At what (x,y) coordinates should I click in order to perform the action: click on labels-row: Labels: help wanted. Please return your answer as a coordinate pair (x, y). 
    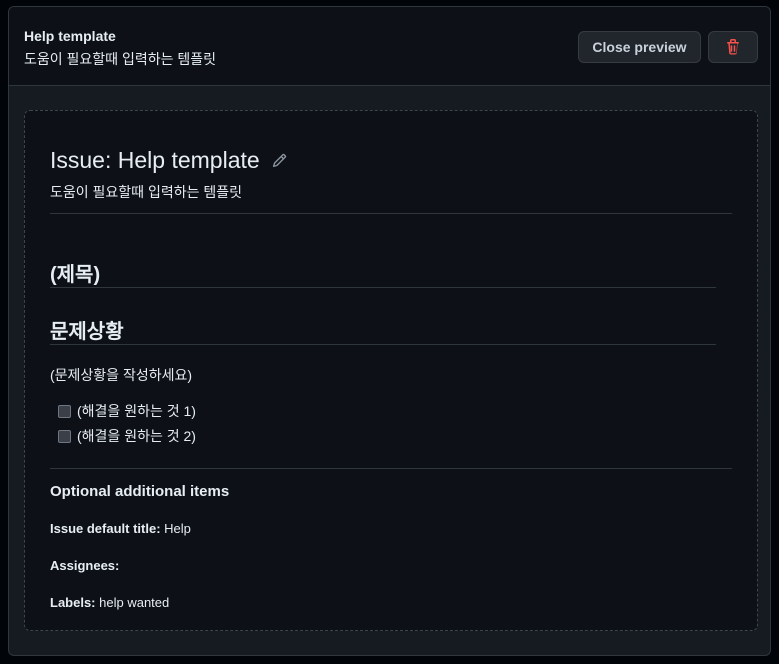
    Looking at the image, I should click on (109, 602).